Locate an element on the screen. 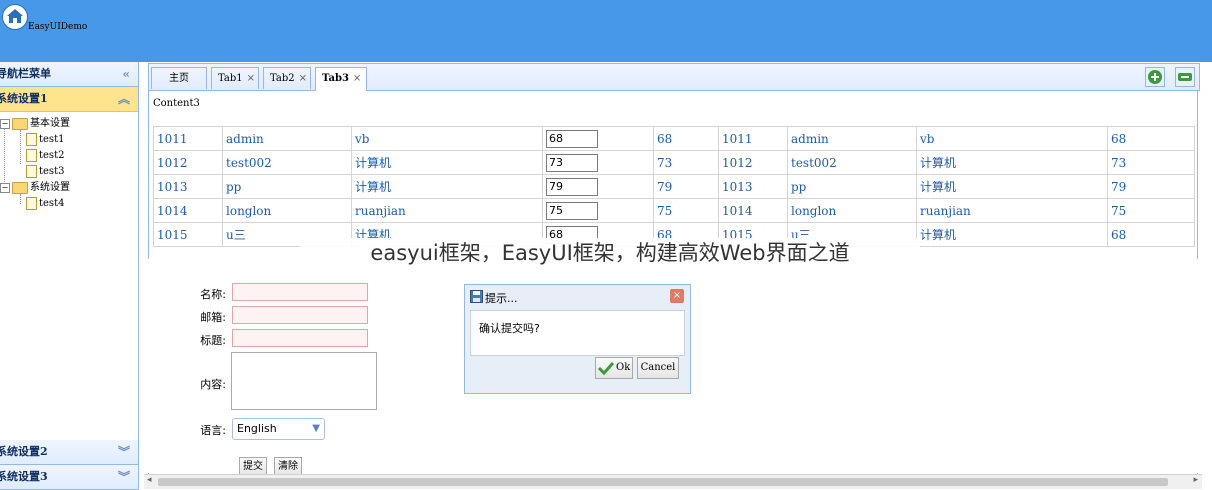 The width and height of the screenshot is (1212, 490). nav-header: 导航栏菜单 « is located at coordinates (69, 74).